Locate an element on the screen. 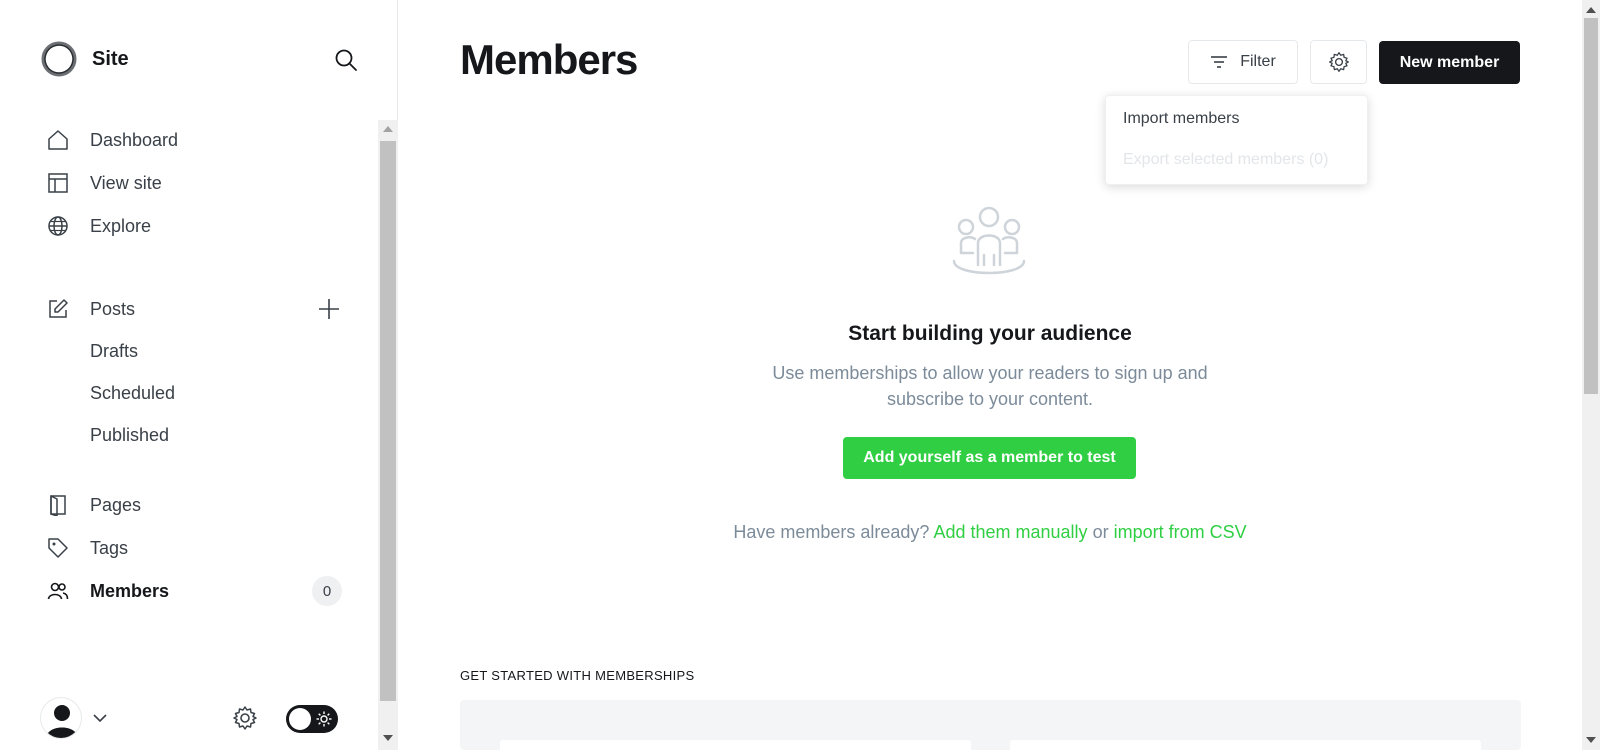  home-icon is located at coordinates (58, 140).